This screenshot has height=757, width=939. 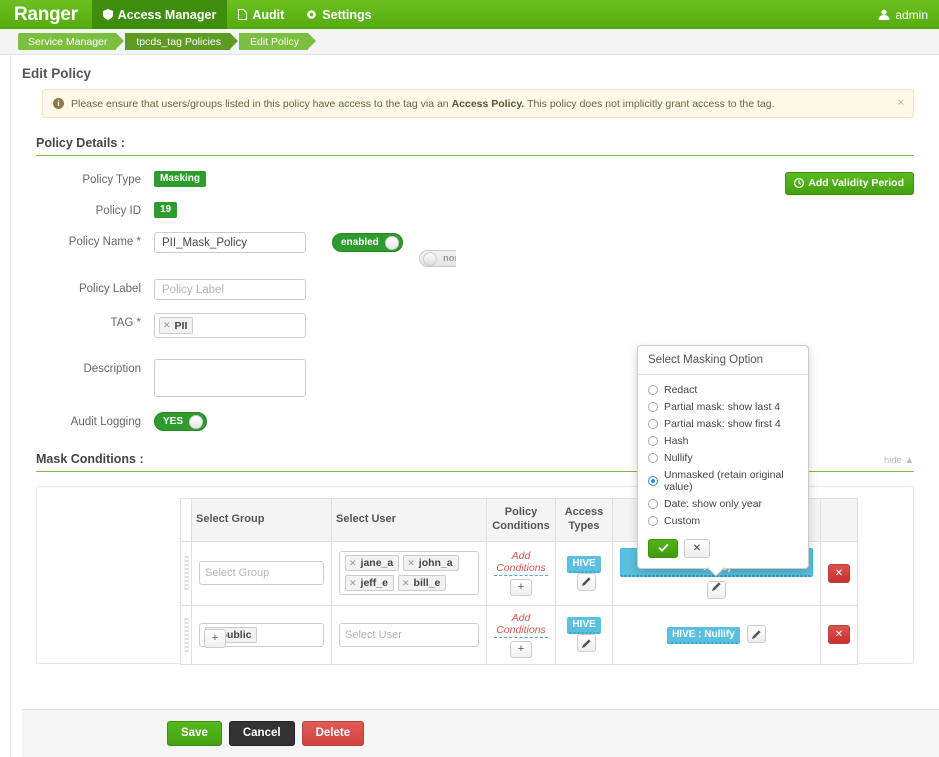 What do you see at coordinates (427, 583) in the screenshot?
I see `user-pill-label: bill_e` at bounding box center [427, 583].